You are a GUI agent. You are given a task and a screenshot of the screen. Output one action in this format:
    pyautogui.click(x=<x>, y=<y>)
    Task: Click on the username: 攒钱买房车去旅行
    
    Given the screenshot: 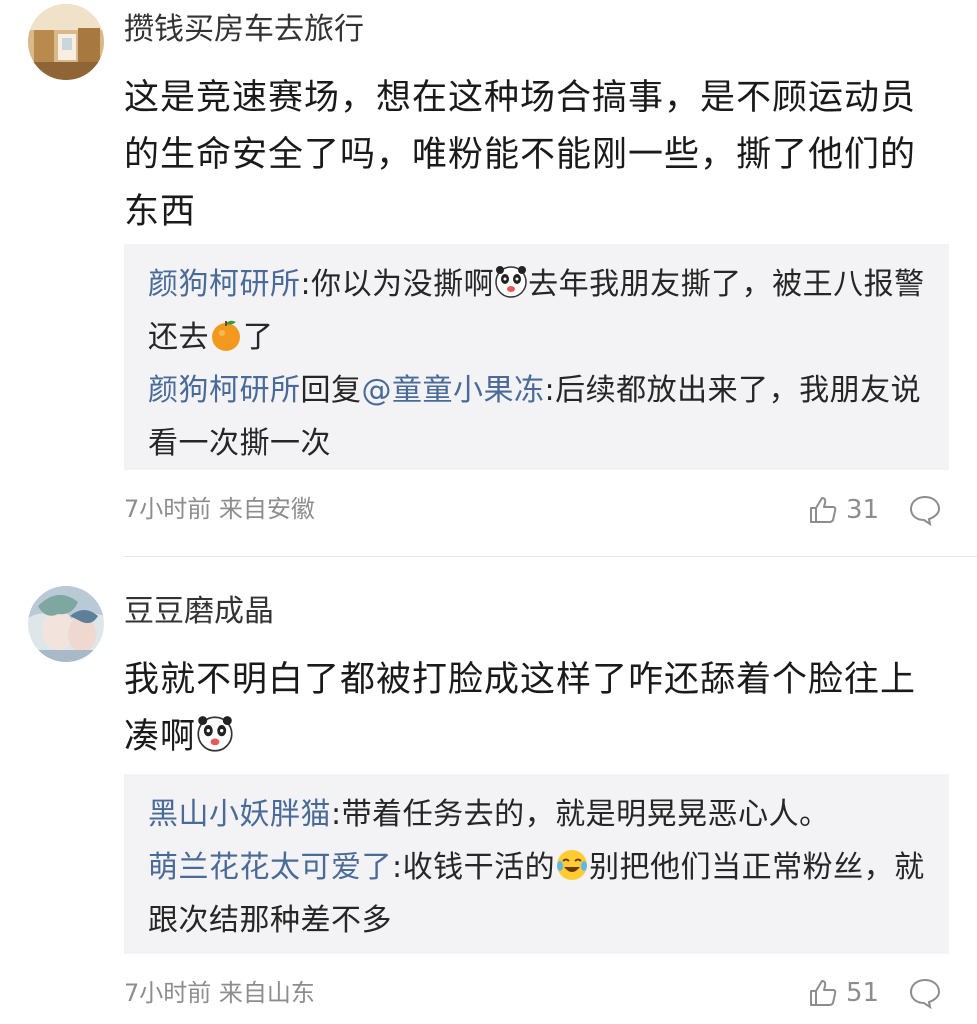 What is the action you would take?
    pyautogui.click(x=244, y=30)
    